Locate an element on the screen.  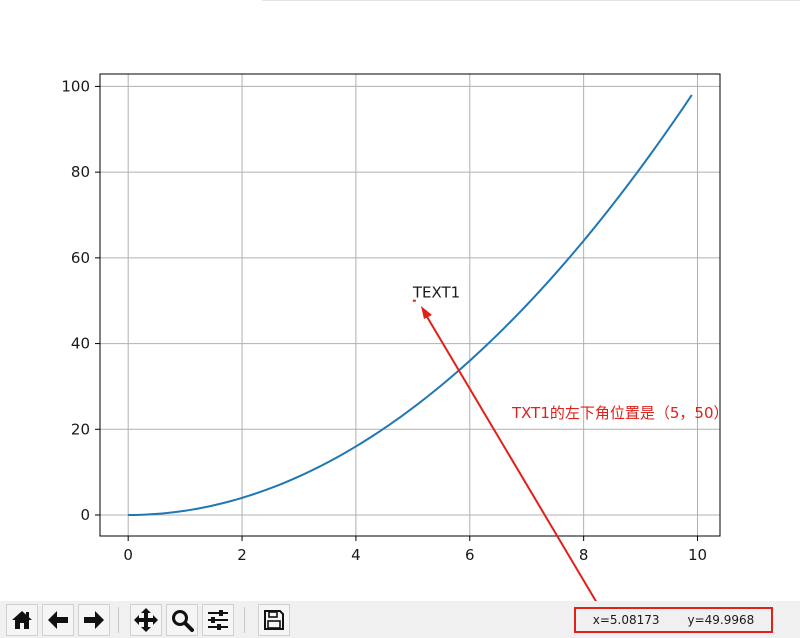
sliders-icon is located at coordinates (218, 620).